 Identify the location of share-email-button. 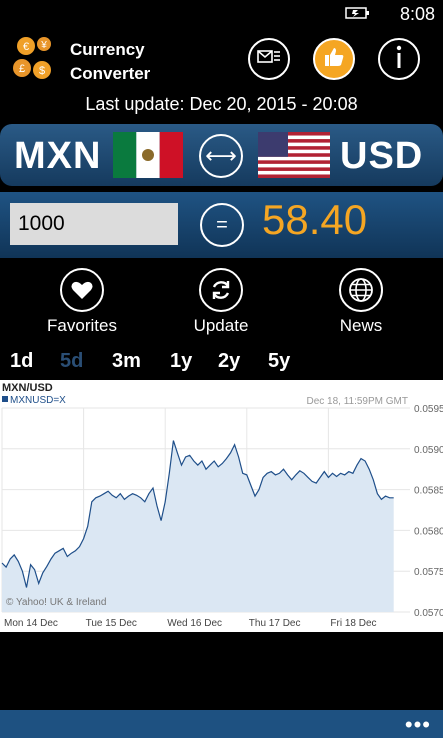
(269, 59).